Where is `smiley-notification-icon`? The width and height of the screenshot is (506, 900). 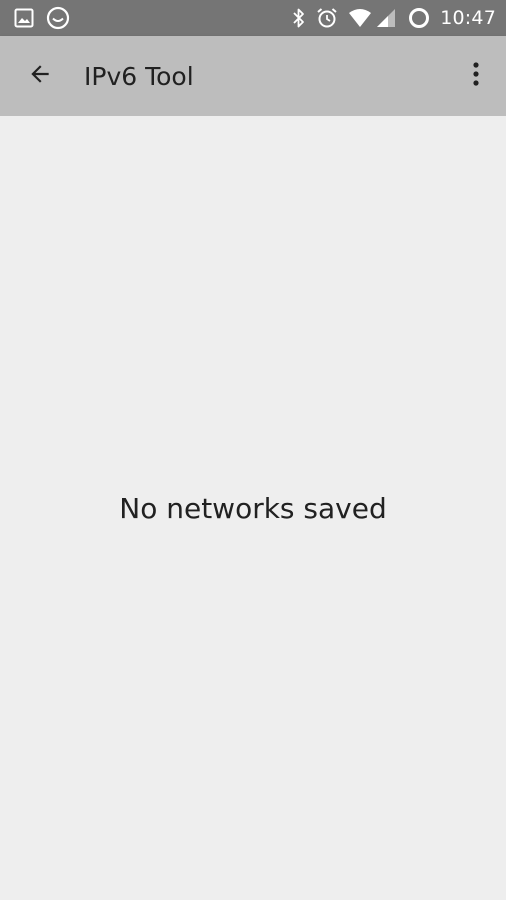 smiley-notification-icon is located at coordinates (58, 18).